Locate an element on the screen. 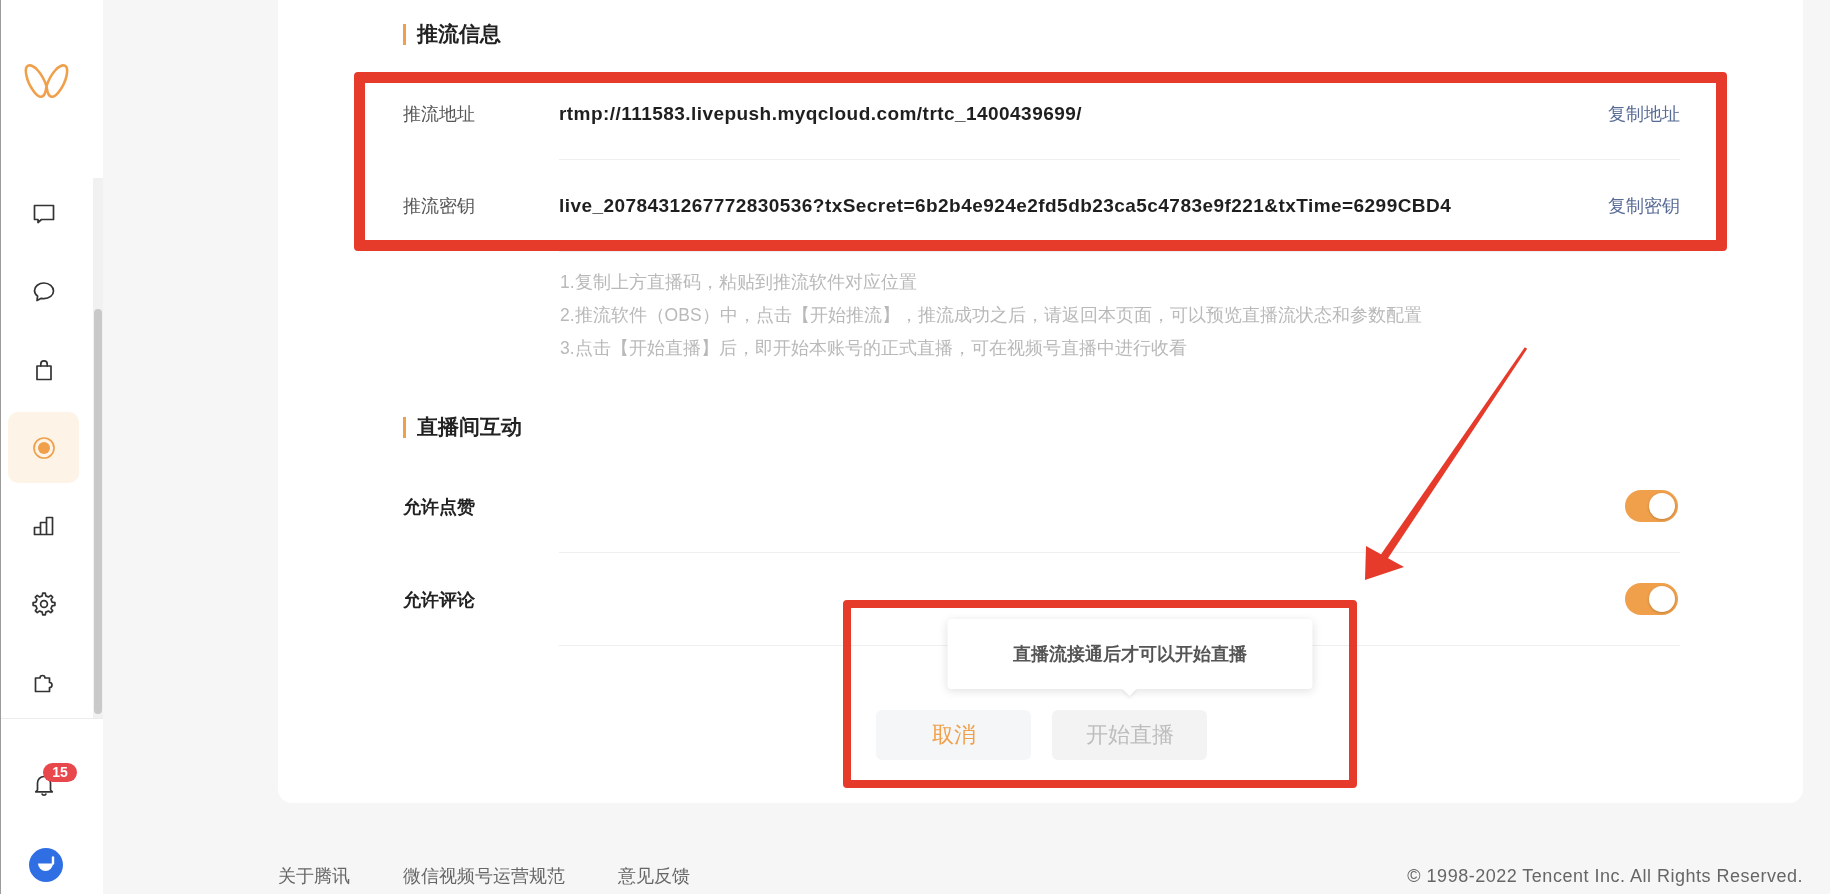  instruction-text: 1.复制上方直播码，粘贴到推流软件对应位置 is located at coordinates (739, 282).